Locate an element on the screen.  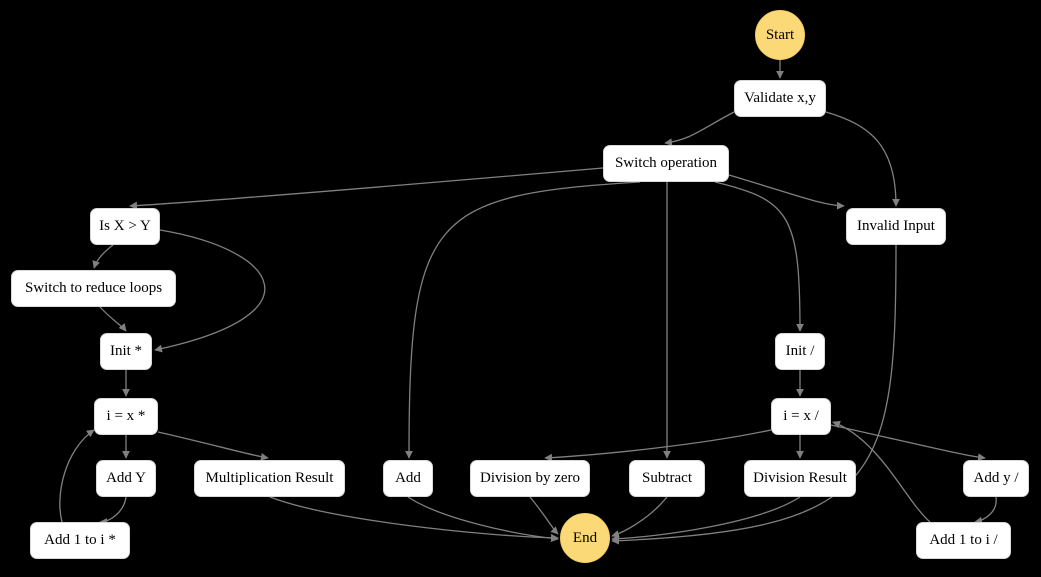
edge-switch_op-to-is_x_gt_y is located at coordinates (366, 188).